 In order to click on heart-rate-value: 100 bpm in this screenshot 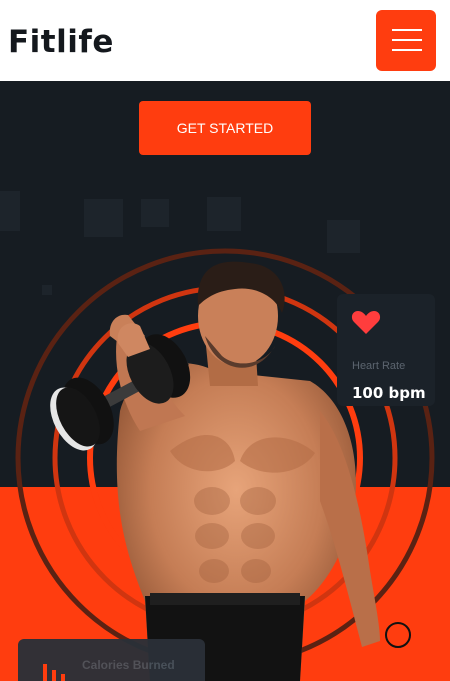, I will do `click(389, 393)`.